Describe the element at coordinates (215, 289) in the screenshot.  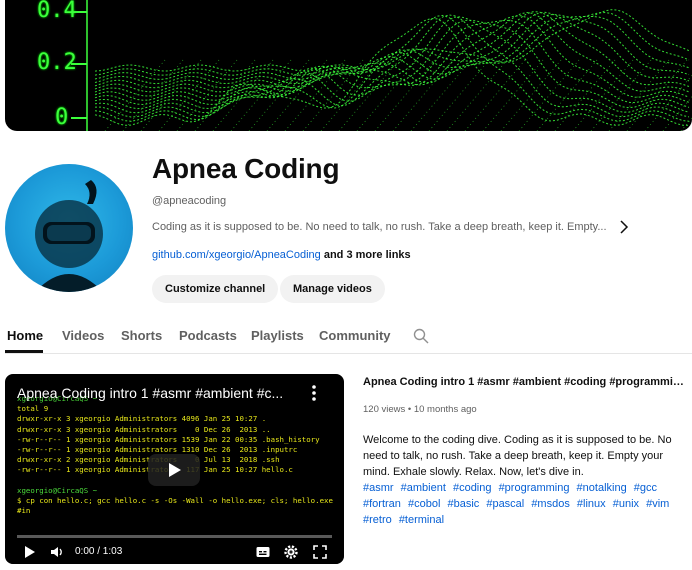
I see `customize-channel-button: Customize channel` at that location.